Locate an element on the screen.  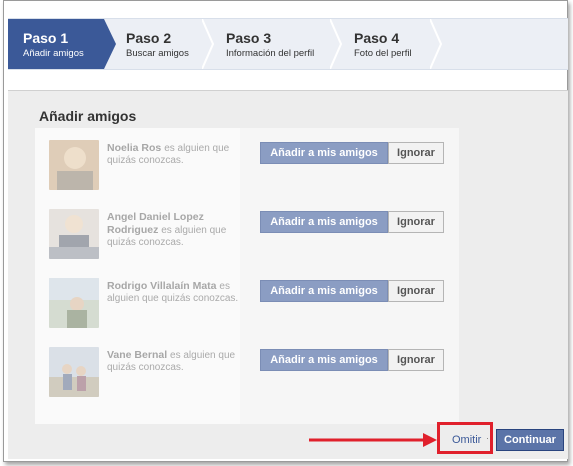
step-1: Paso 1 Añadir amigos is located at coordinates (56, 44).